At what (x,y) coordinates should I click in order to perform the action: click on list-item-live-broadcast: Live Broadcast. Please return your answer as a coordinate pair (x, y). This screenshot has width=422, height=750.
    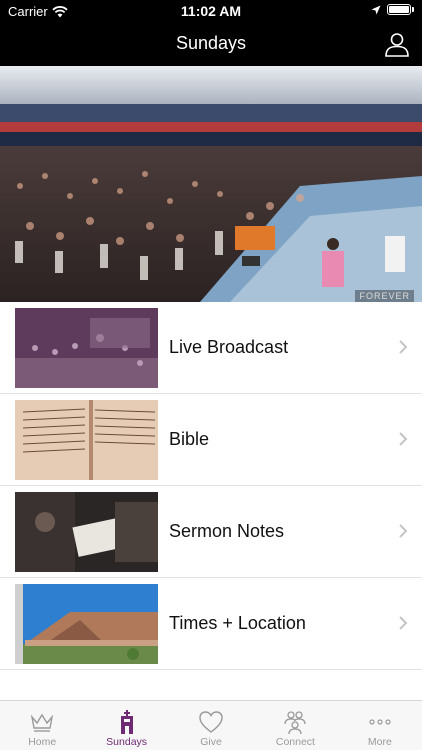
    Looking at the image, I should click on (211, 348).